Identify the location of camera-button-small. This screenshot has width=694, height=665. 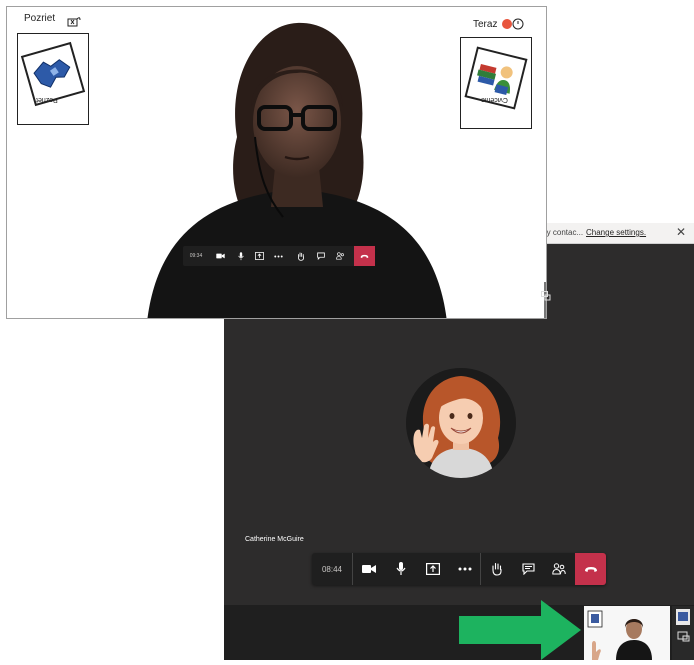
(220, 256).